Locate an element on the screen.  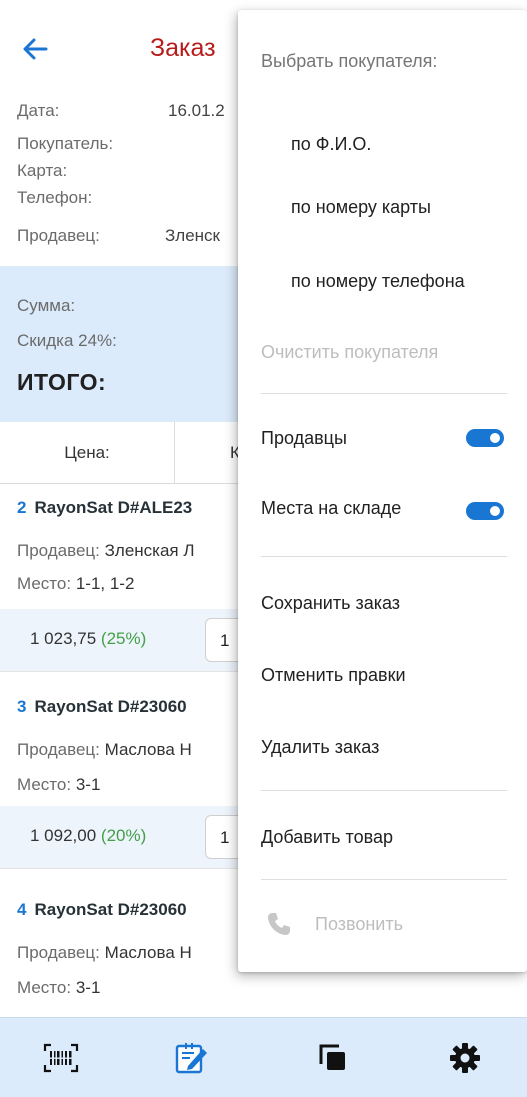
select-buyer-by-card: по номеру карты is located at coordinates (361, 207).